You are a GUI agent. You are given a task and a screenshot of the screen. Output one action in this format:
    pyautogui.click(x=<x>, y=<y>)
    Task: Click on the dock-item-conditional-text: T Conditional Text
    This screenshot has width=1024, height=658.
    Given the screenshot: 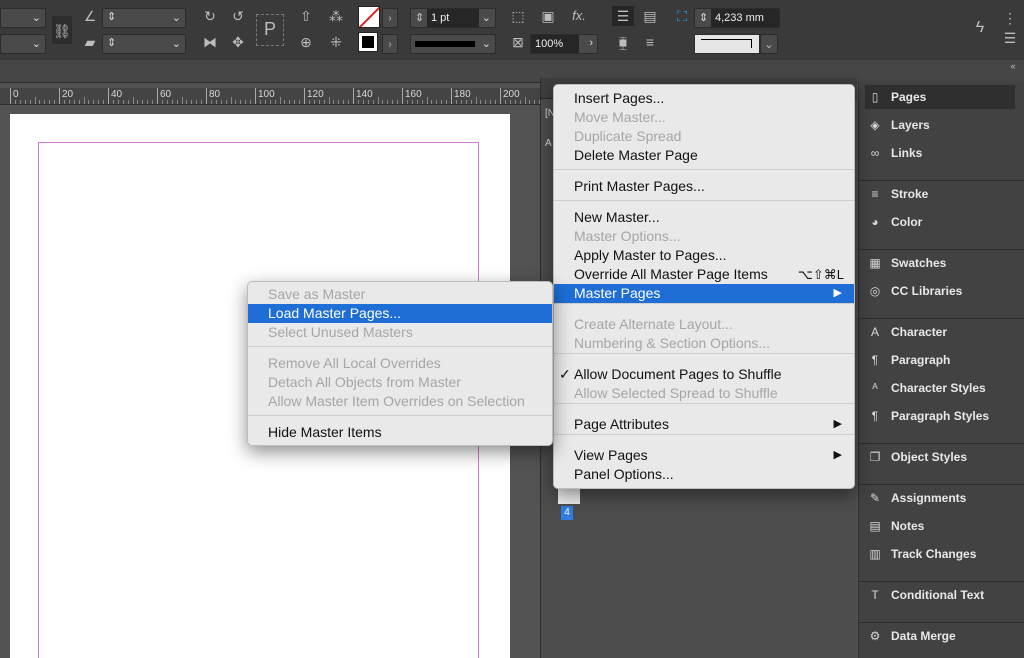 What is the action you would take?
    pyautogui.click(x=940, y=595)
    